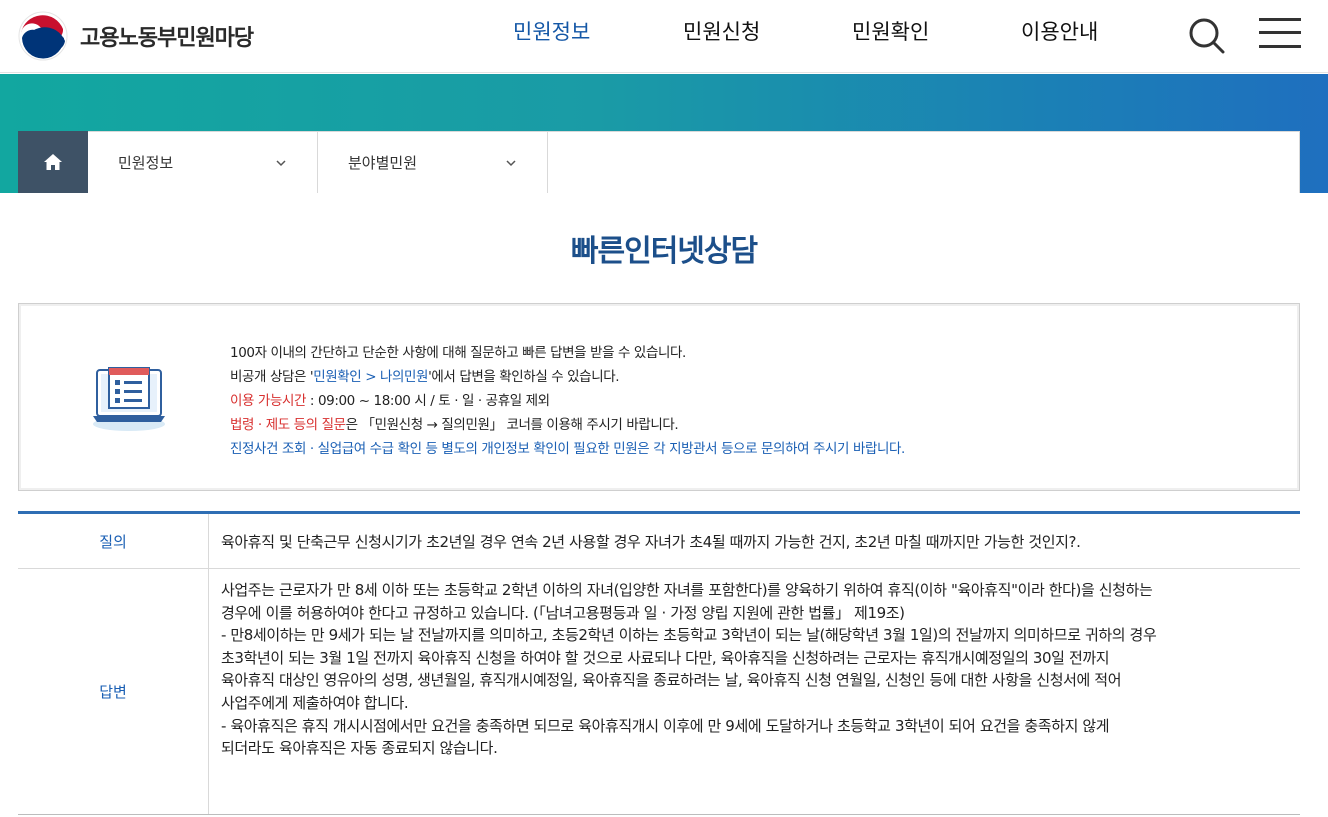 The image size is (1328, 817). I want to click on page-title: 빠른인터넷상담, so click(664, 251).